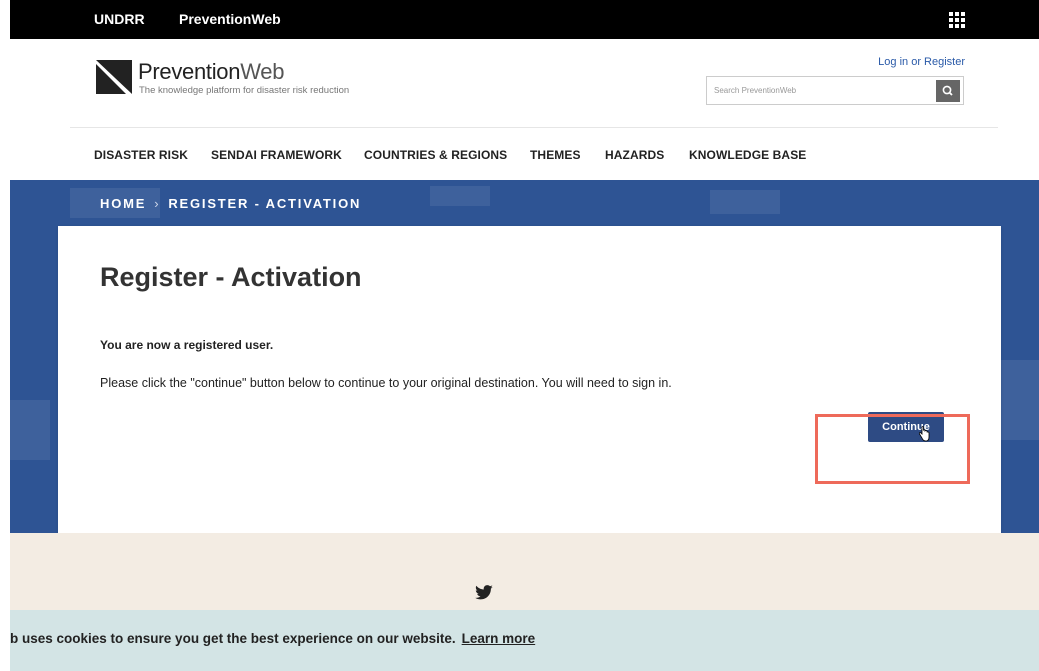 The image size is (1039, 671). Describe the element at coordinates (123, 203) in the screenshot. I see `breadcrumb-home: HOME` at that location.